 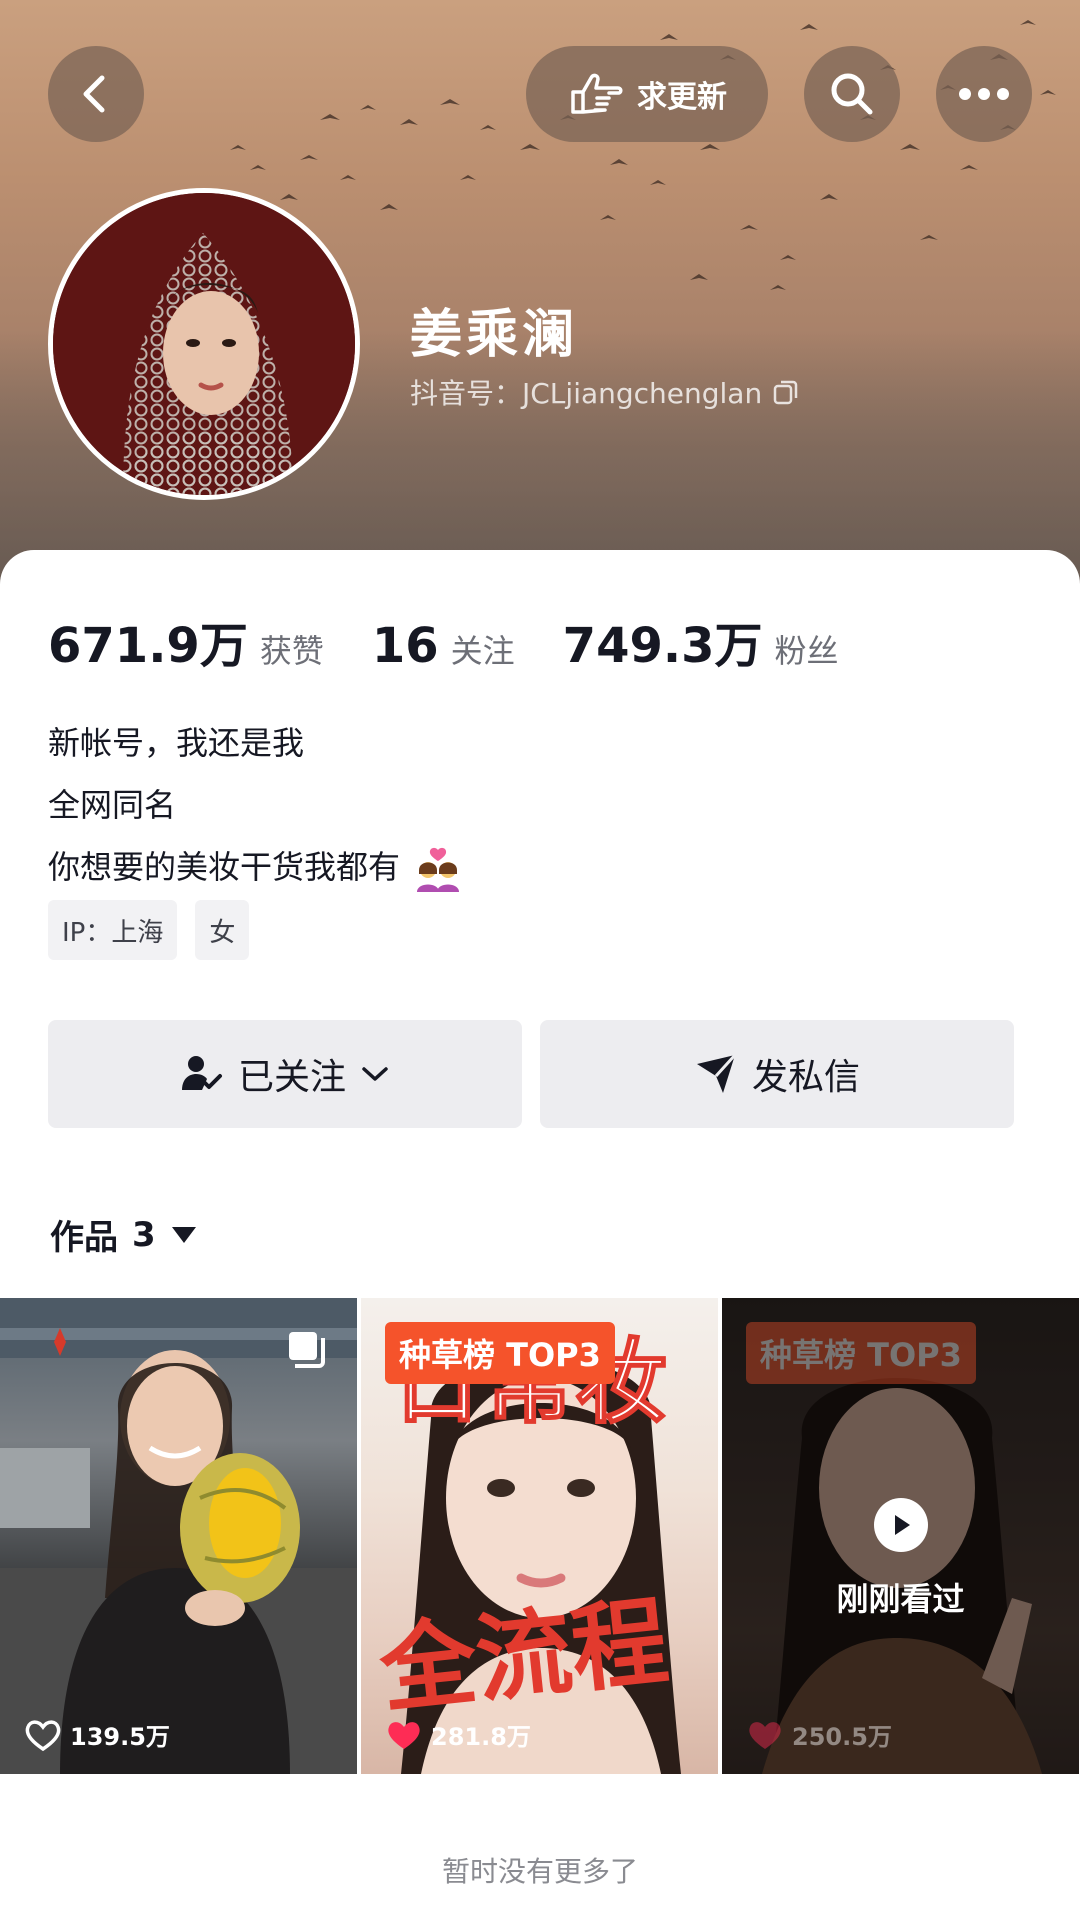 I want to click on bio-line-2: 全网同名, so click(x=112, y=805).